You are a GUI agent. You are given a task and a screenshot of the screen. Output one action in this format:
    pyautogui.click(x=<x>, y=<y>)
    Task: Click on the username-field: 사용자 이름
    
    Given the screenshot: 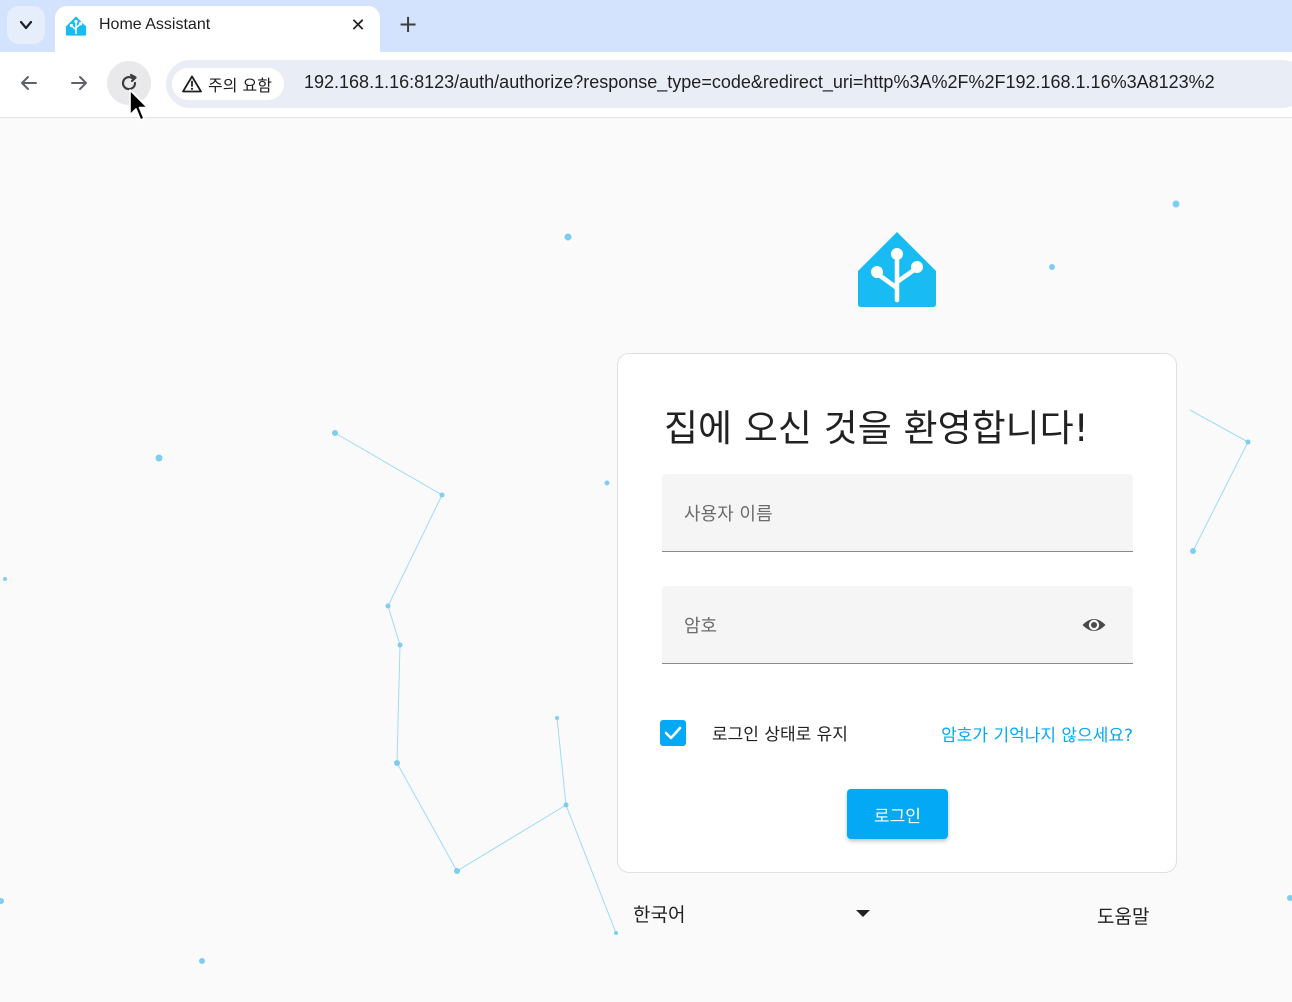 What is the action you would take?
    pyautogui.click(x=897, y=513)
    